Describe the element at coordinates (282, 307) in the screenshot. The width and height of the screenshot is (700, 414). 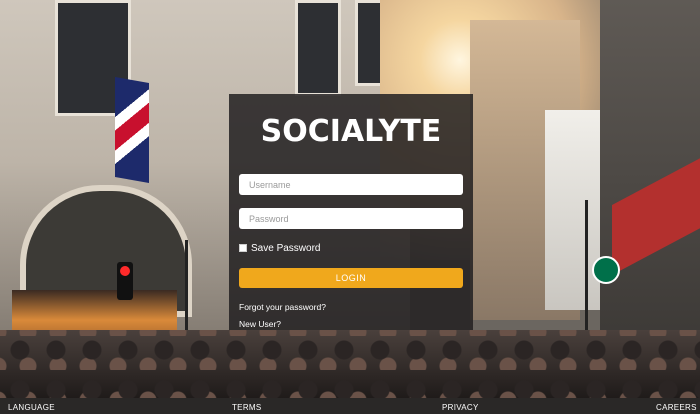
I see `forgot-password-link: Forgot your password?` at that location.